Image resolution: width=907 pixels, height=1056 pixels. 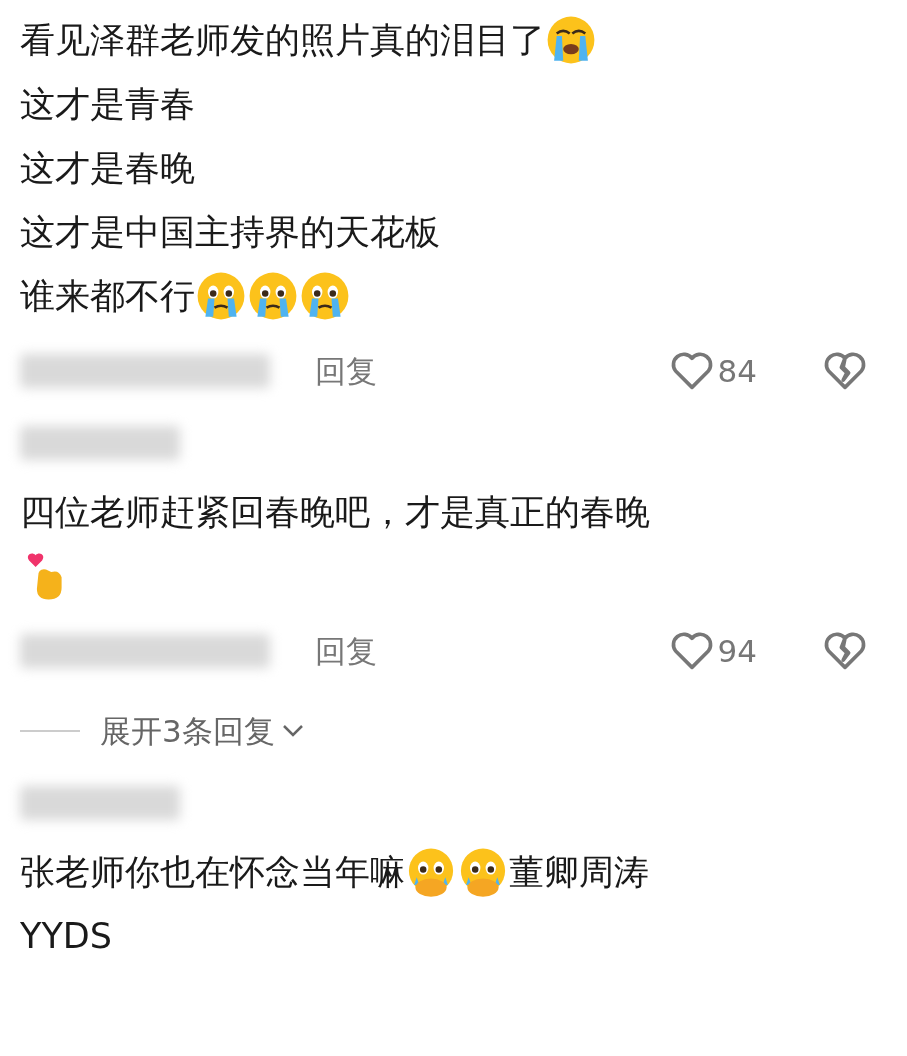 What do you see at coordinates (107, 168) in the screenshot?
I see `comment-text: 这才是春晚` at bounding box center [107, 168].